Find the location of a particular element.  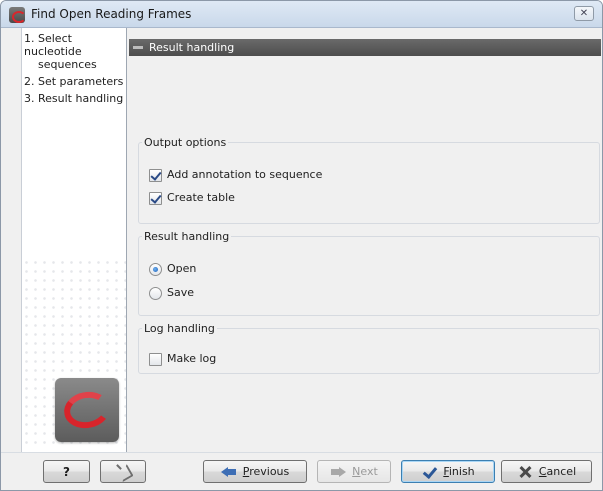

title-bar: Find Open Reading Frames ✕ is located at coordinates (301, 14).